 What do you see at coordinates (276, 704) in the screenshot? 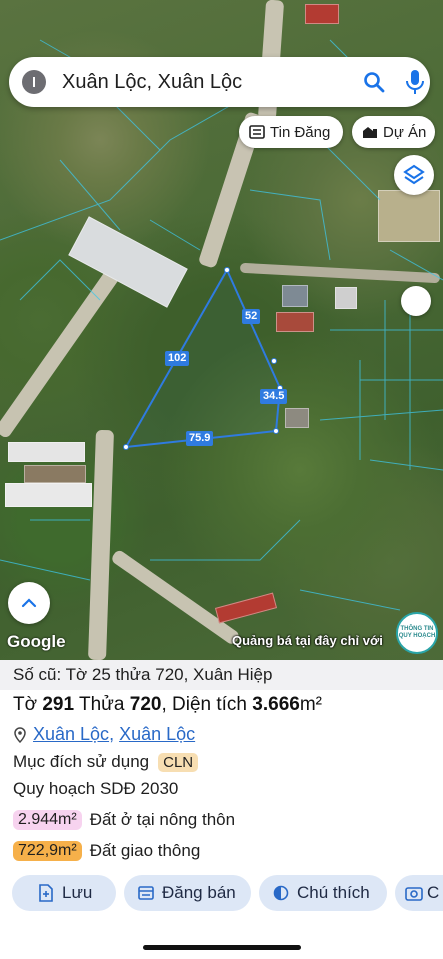
I see `area-value: 3.666` at bounding box center [276, 704].